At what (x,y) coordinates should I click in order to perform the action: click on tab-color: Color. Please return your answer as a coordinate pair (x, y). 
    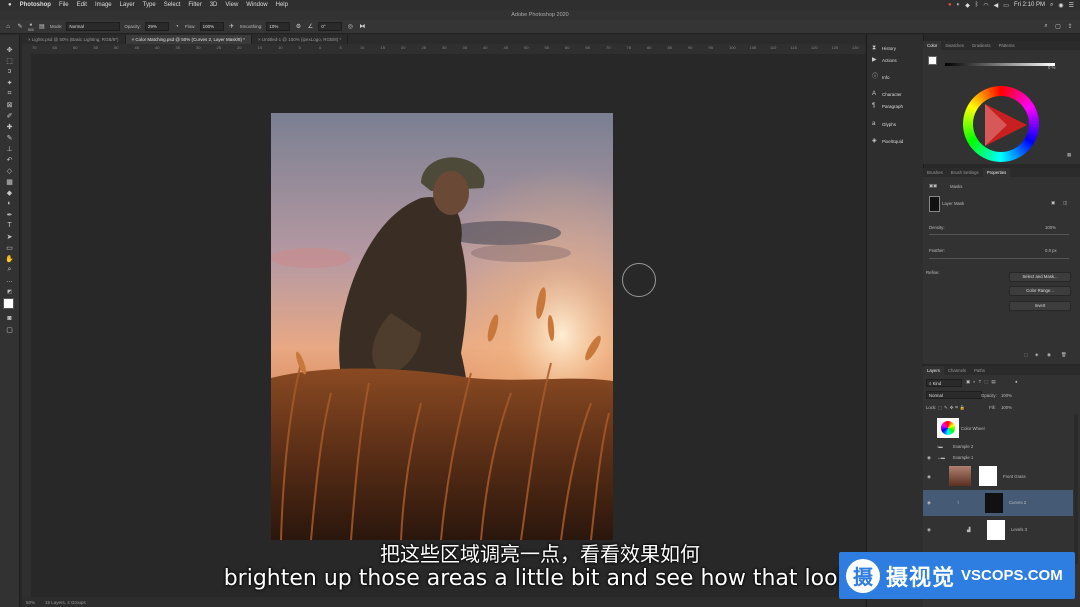
    Looking at the image, I should click on (932, 45).